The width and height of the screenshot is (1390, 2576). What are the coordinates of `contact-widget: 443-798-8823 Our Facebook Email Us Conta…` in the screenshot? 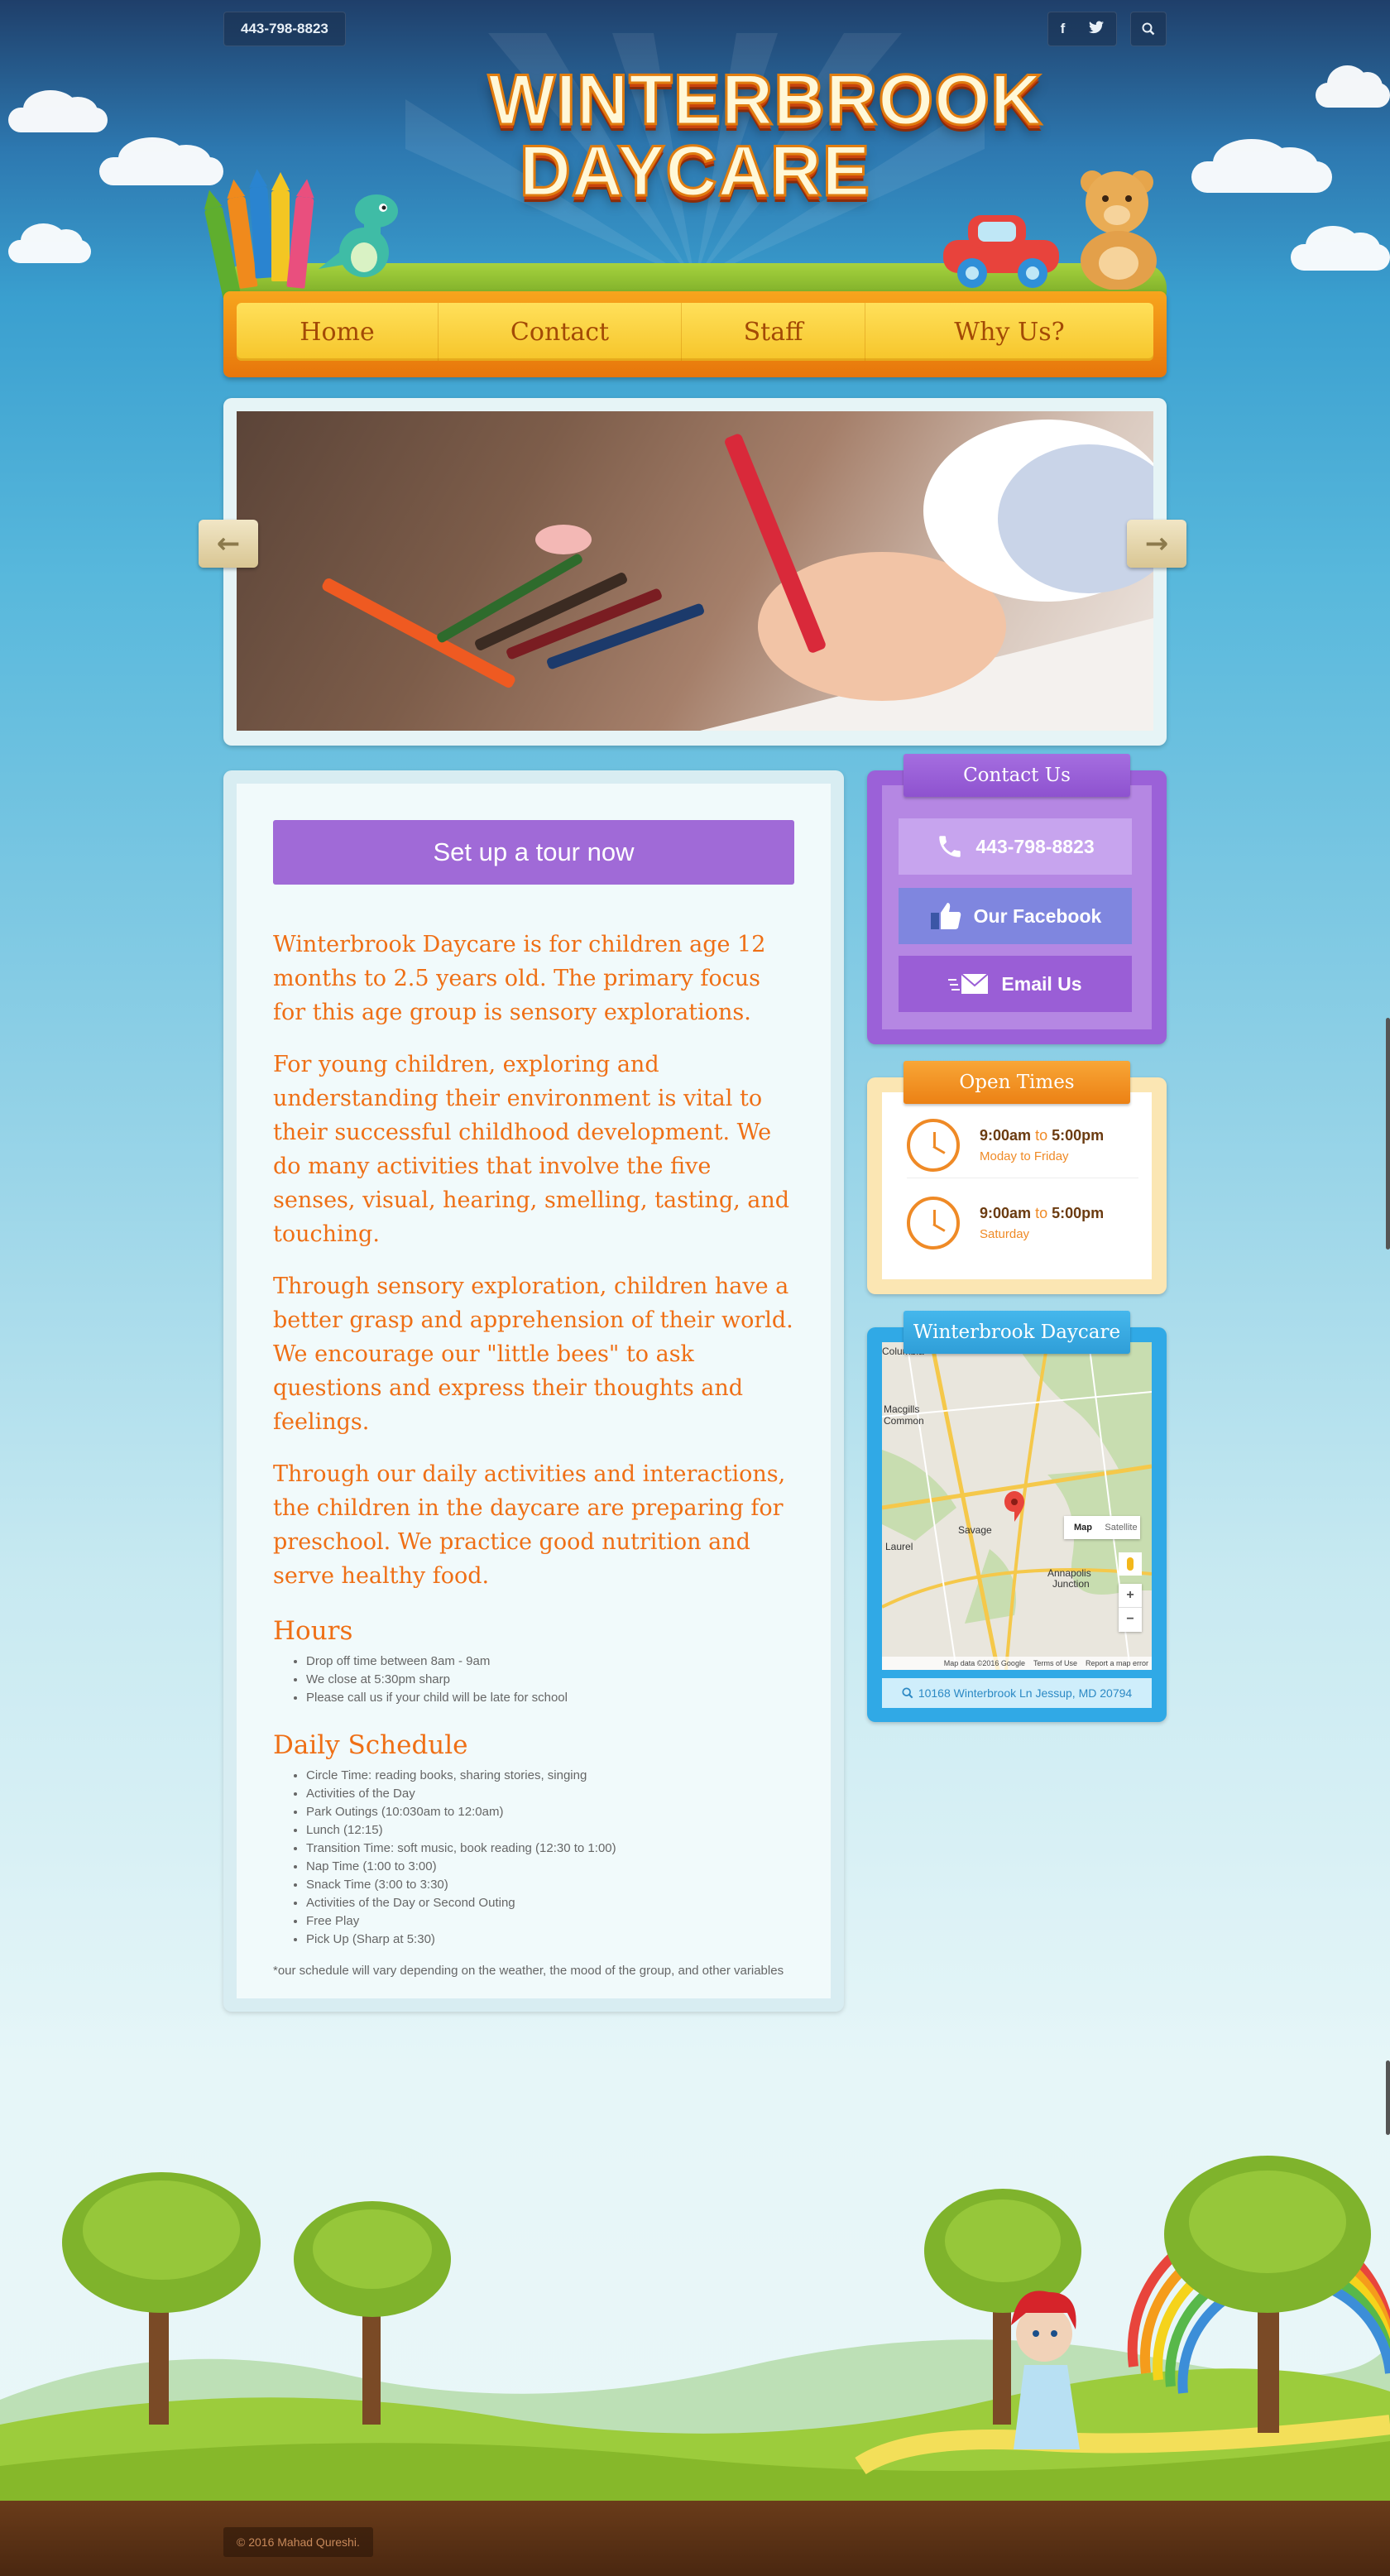 It's located at (1017, 899).